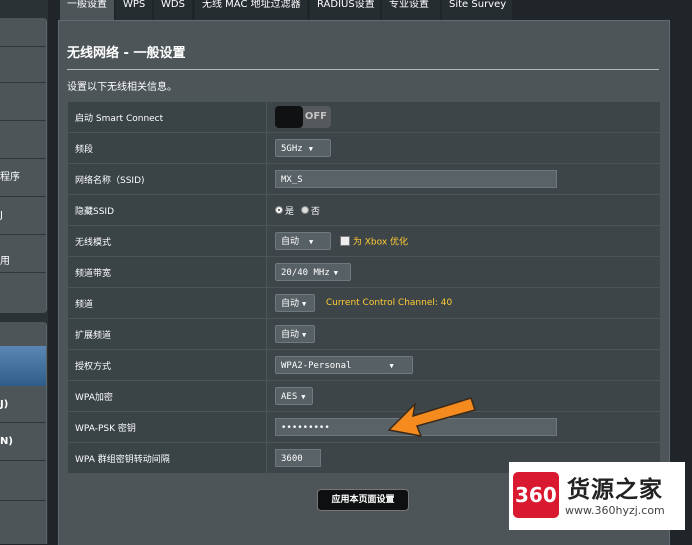  What do you see at coordinates (87, 5) in the screenshot?
I see `tab-label: 一般设置` at bounding box center [87, 5].